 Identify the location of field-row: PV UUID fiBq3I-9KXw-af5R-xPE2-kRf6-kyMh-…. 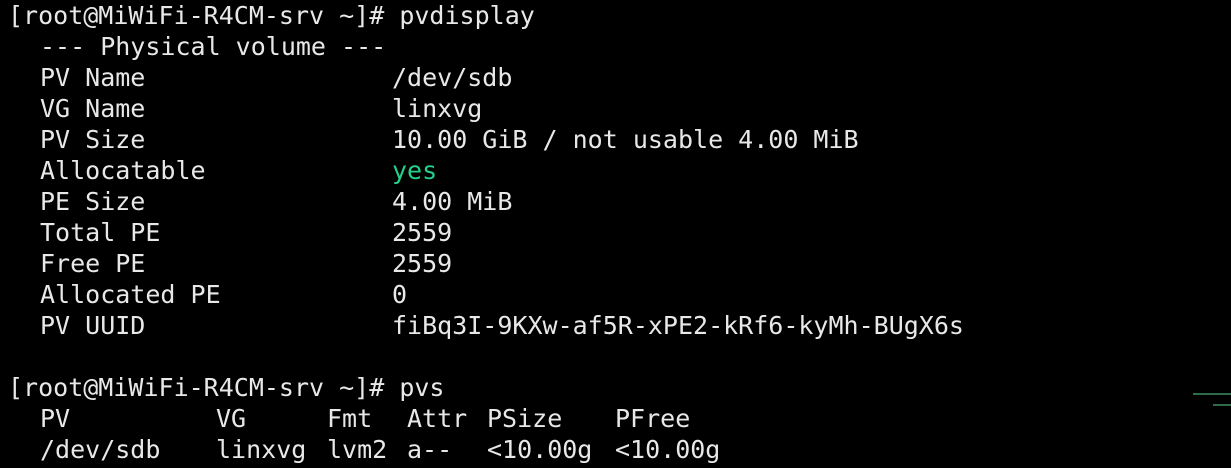
(615, 325).